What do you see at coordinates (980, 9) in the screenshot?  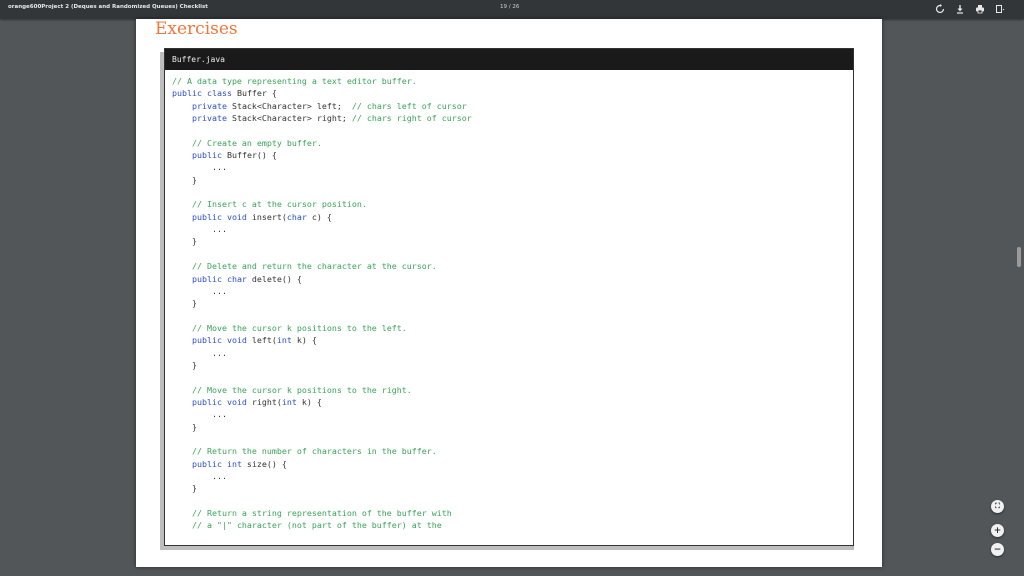 I see `print-icon` at bounding box center [980, 9].